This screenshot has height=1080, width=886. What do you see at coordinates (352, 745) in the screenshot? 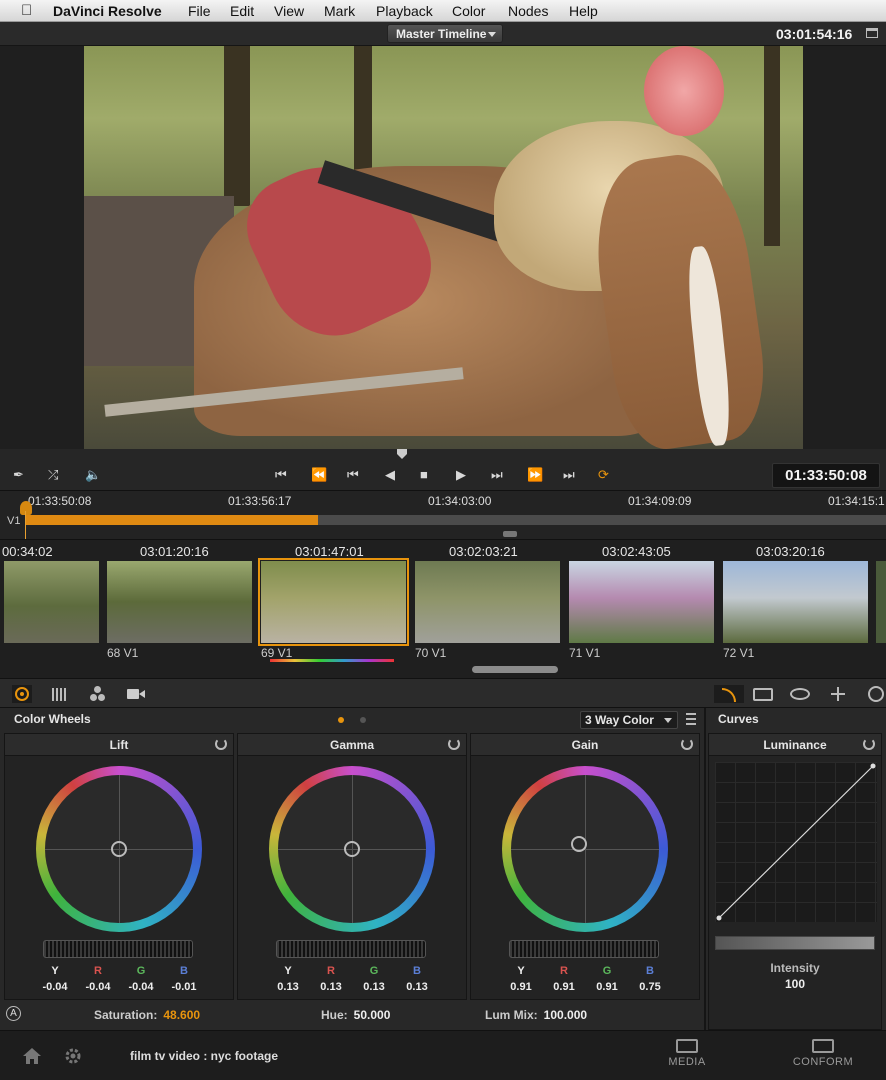
I see `wheel-title: Gamma` at bounding box center [352, 745].